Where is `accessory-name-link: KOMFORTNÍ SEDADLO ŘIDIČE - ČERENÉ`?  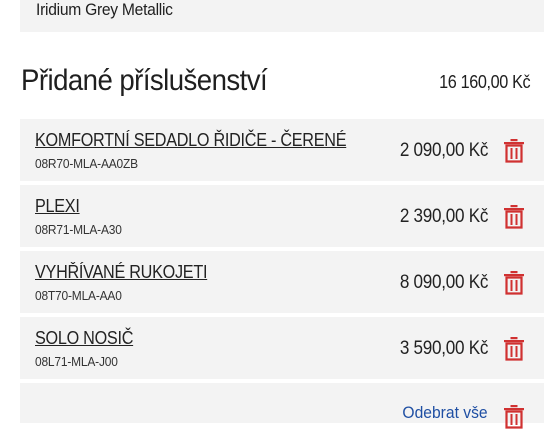
accessory-name-link: KOMFORTNÍ SEDADLO ŘIDIČE - ČERENÉ is located at coordinates (191, 140).